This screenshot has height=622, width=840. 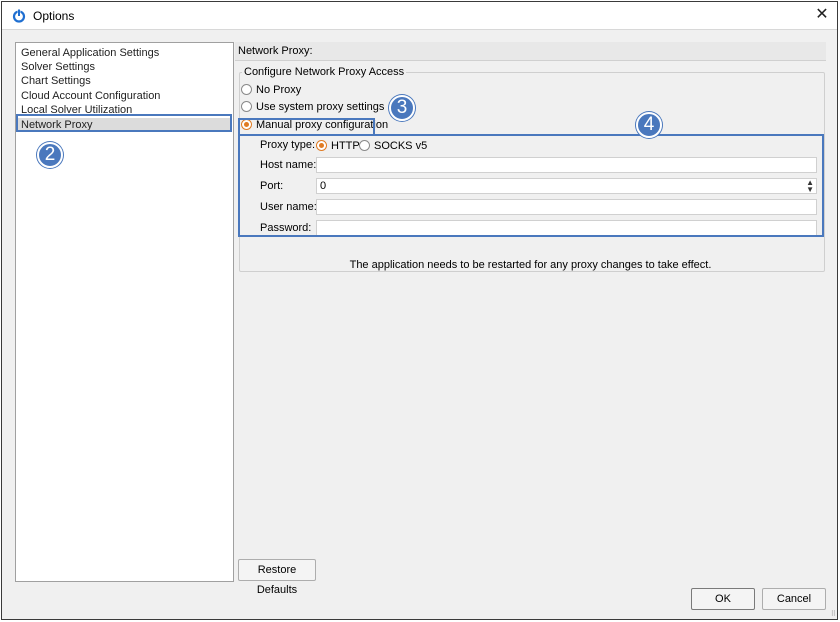 I want to click on power-icon, so click(x=19, y=16).